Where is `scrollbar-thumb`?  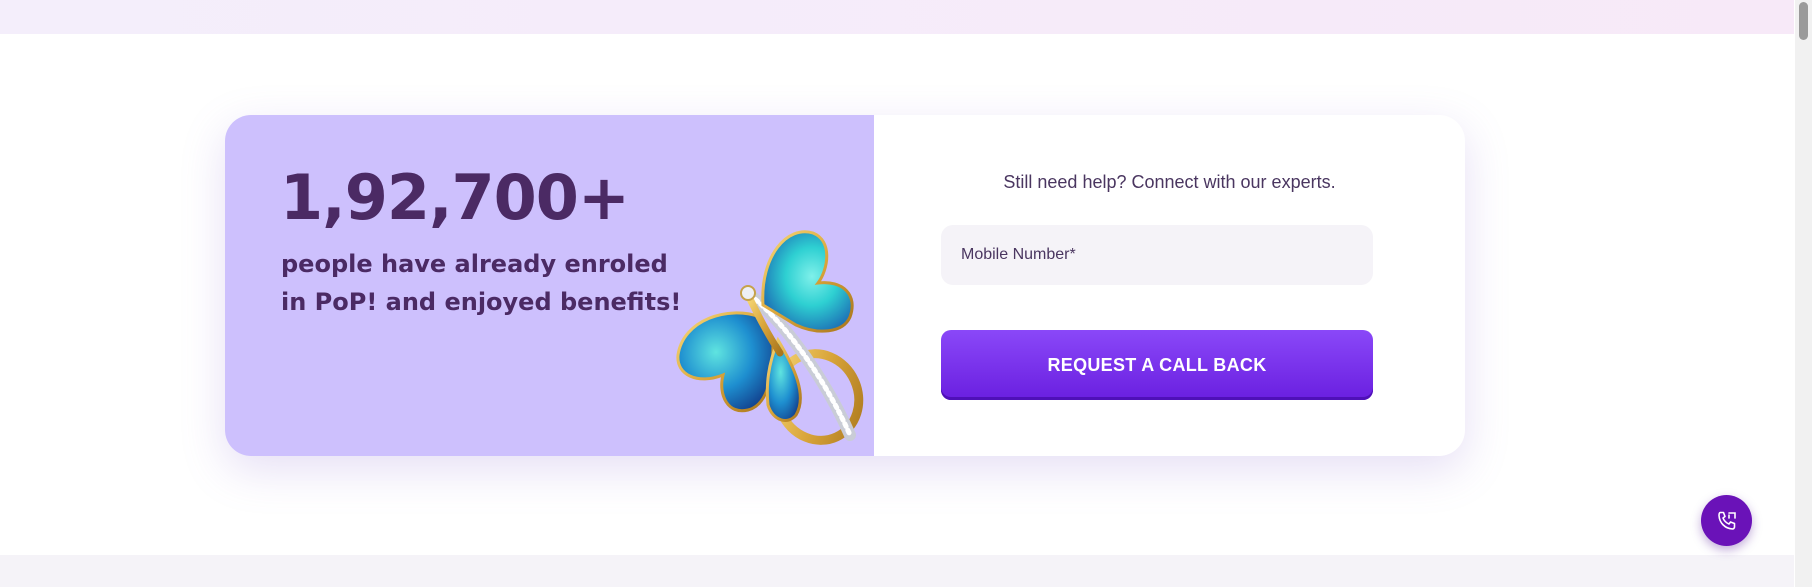 scrollbar-thumb is located at coordinates (1803, 21).